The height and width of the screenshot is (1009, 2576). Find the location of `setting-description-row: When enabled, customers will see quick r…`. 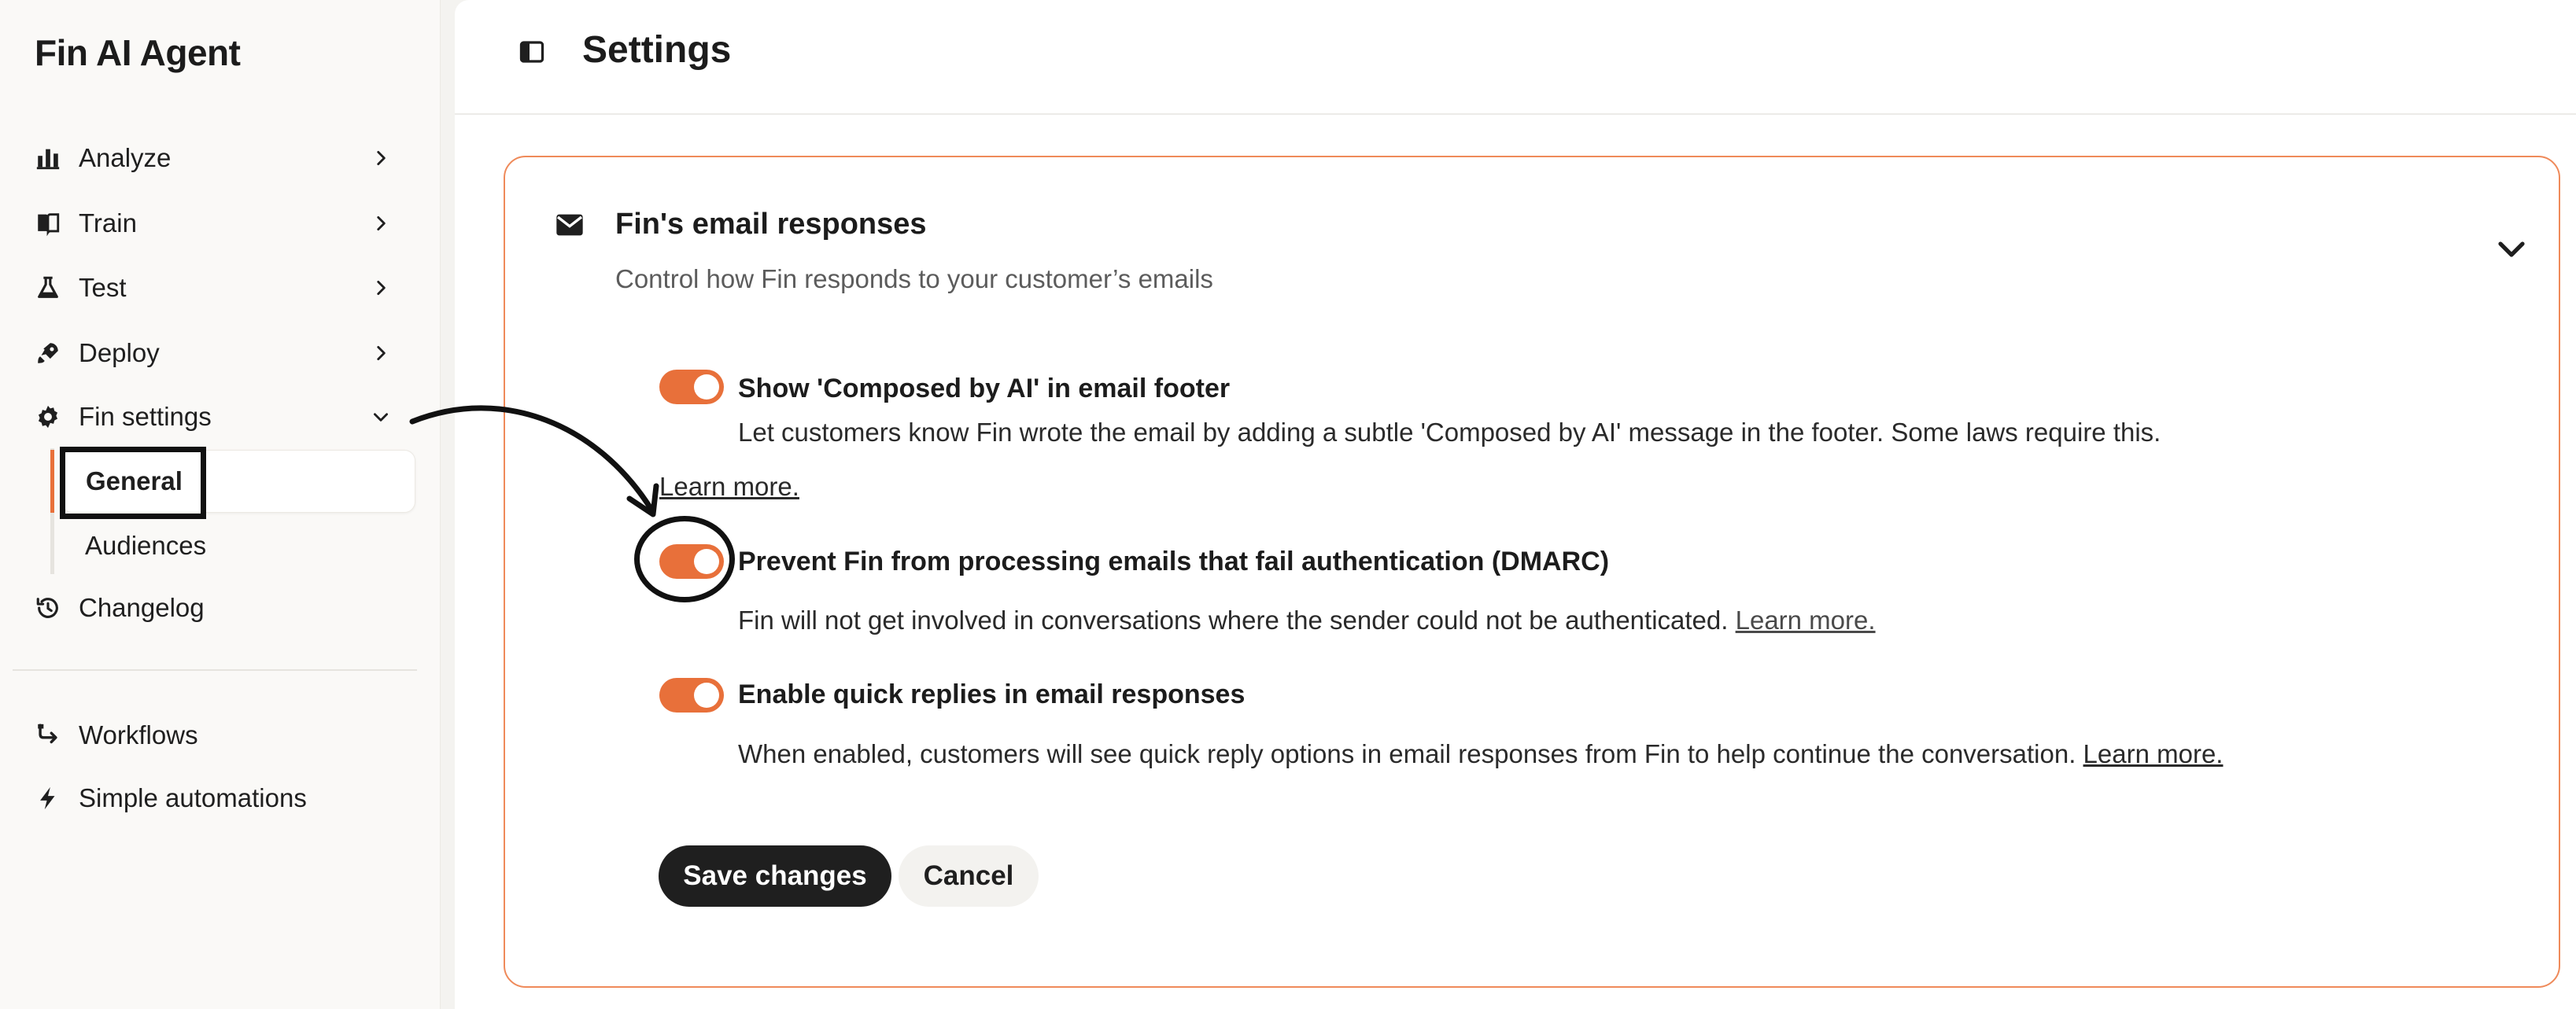

setting-description-row: When enabled, customers will see quick r… is located at coordinates (1480, 754).